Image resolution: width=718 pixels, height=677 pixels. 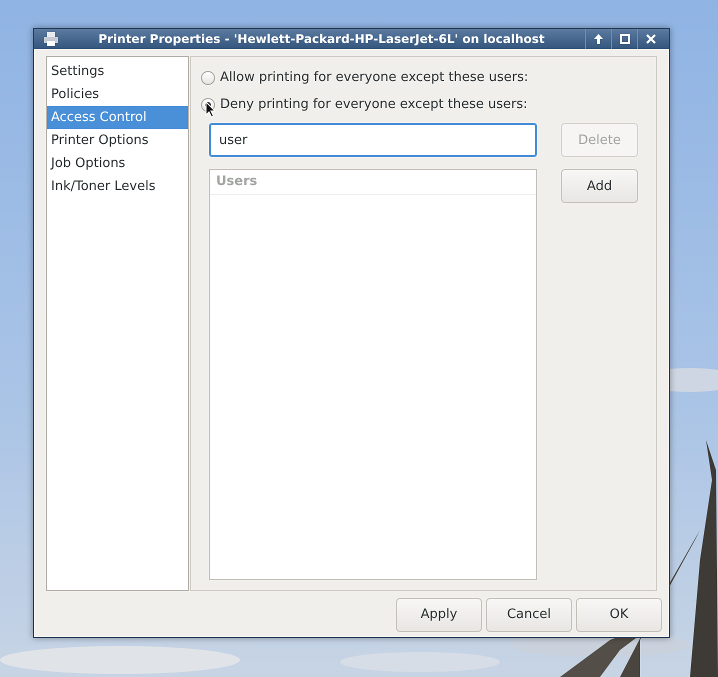 What do you see at coordinates (651, 39) in the screenshot?
I see `close-icon` at bounding box center [651, 39].